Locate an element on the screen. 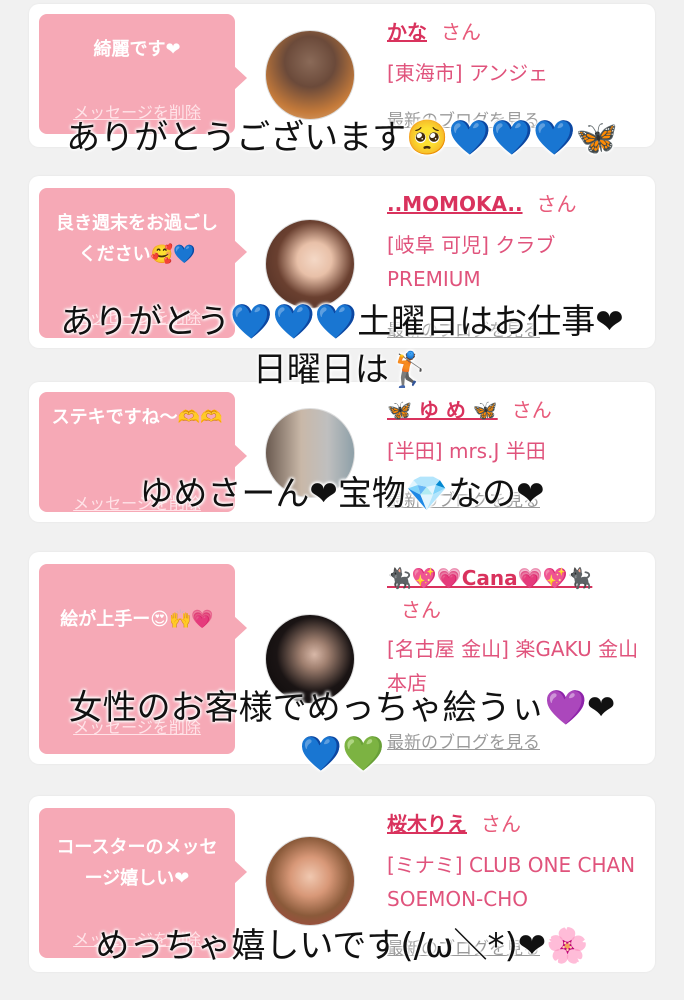 This screenshot has width=684, height=1000. message-text: 良き週末をお過ごしください🥰💙 is located at coordinates (137, 239).